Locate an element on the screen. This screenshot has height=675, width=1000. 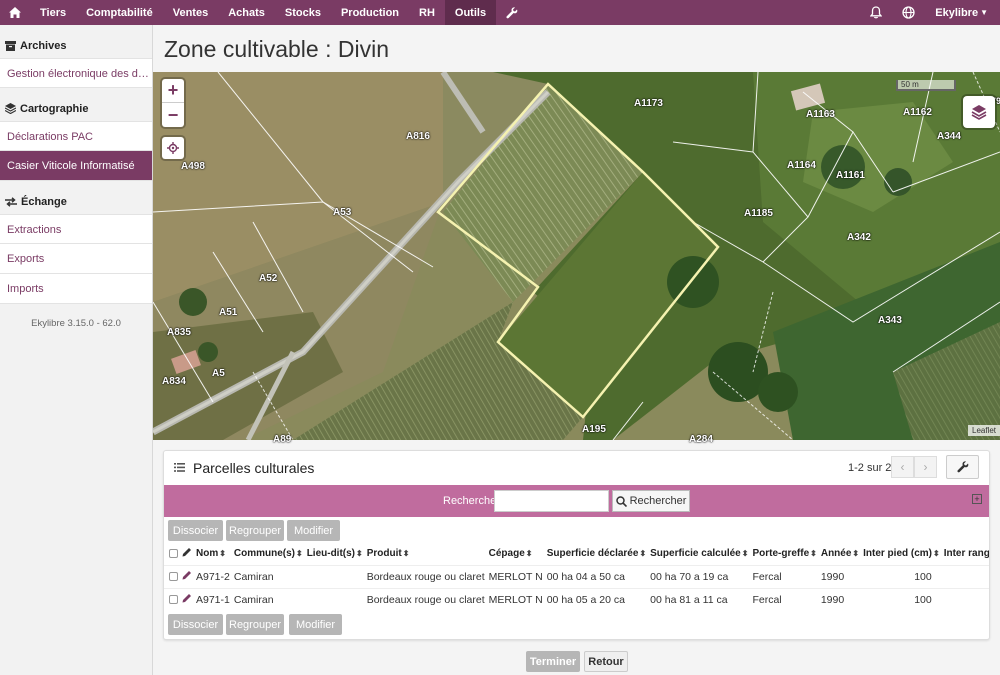
wrench-icon is located at coordinates (512, 12).